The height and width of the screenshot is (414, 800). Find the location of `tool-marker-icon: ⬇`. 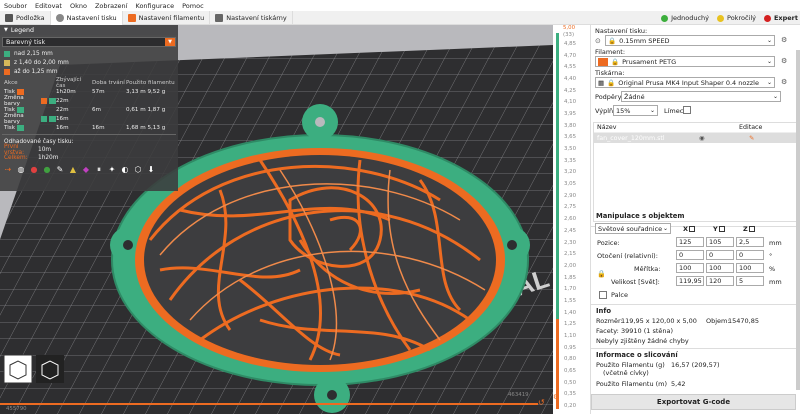

tool-marker-icon: ⬇ is located at coordinates (151, 170).